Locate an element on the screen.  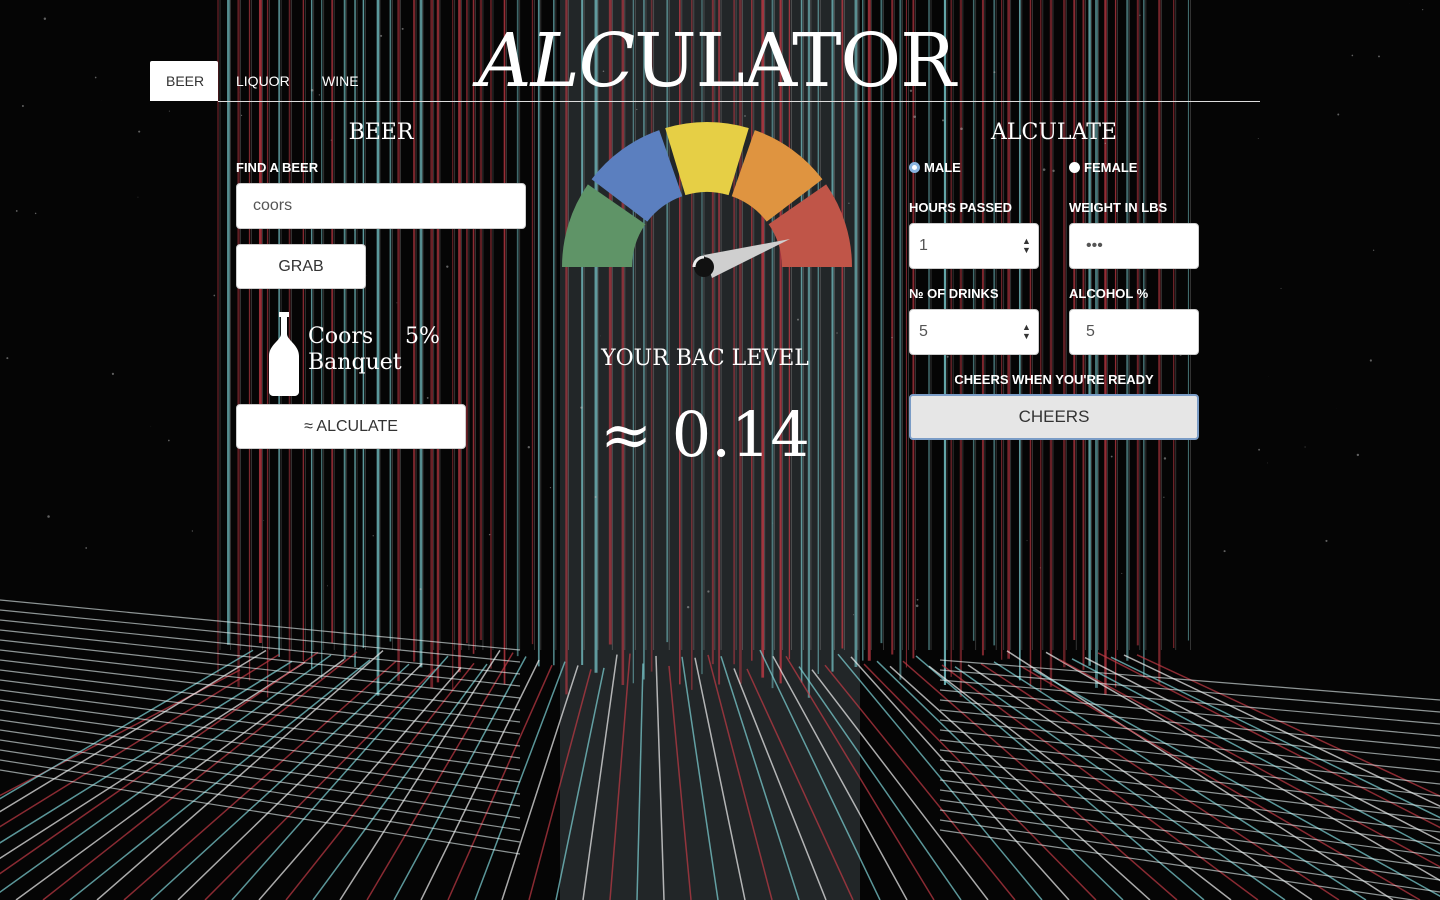
beer-name-line2: Banquet is located at coordinates (355, 362).